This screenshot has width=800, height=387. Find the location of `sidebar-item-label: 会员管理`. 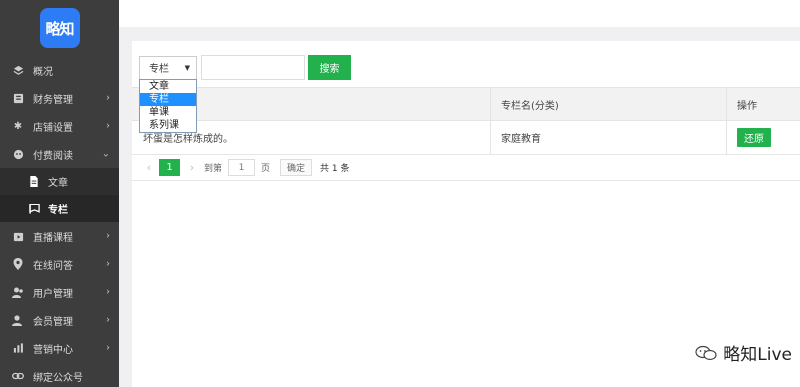

sidebar-item-label: 会员管理 is located at coordinates (53, 322).